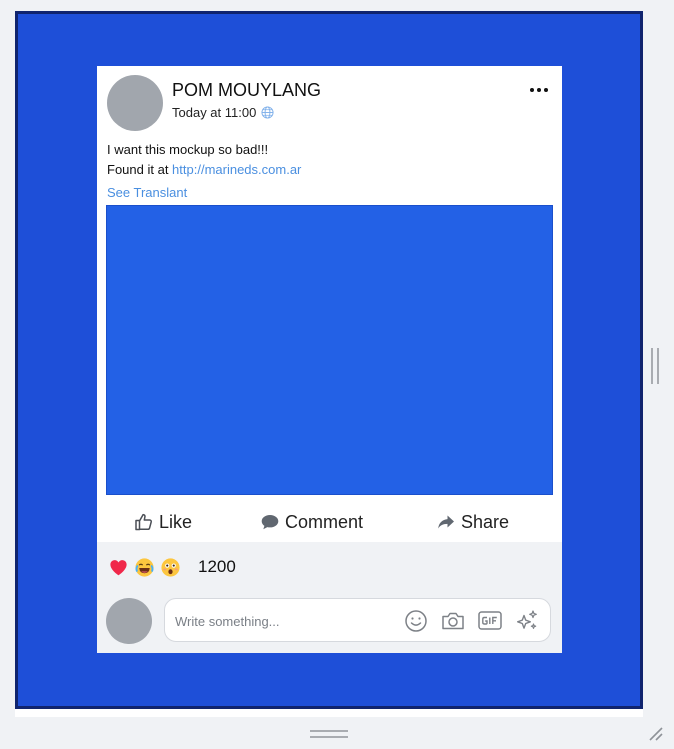 This screenshot has height=749, width=674. I want to click on like-label: Like, so click(176, 521).